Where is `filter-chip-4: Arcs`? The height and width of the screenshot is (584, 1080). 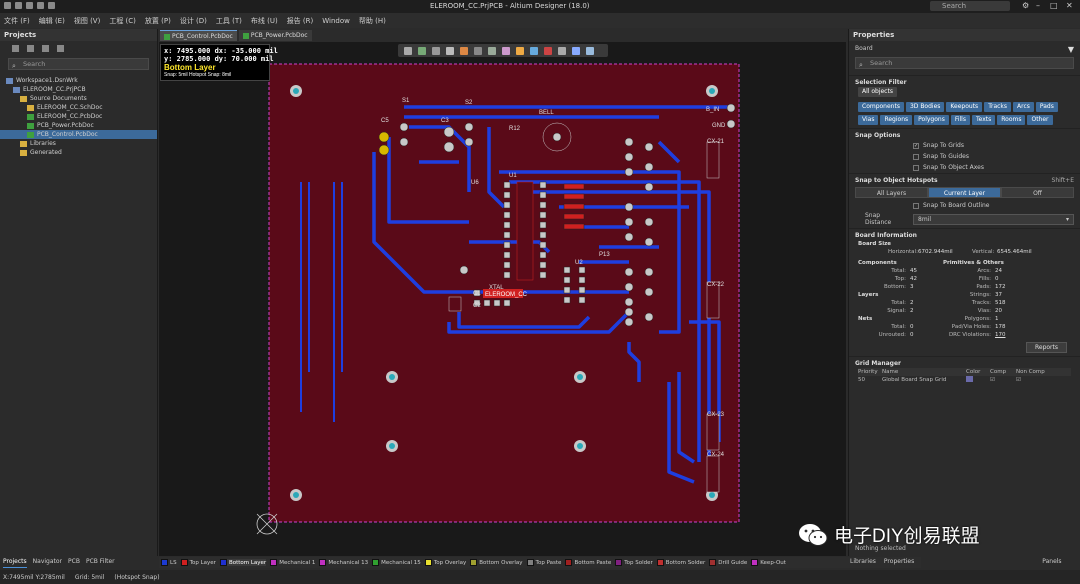
filter-chip-4: Arcs is located at coordinates (1023, 107).